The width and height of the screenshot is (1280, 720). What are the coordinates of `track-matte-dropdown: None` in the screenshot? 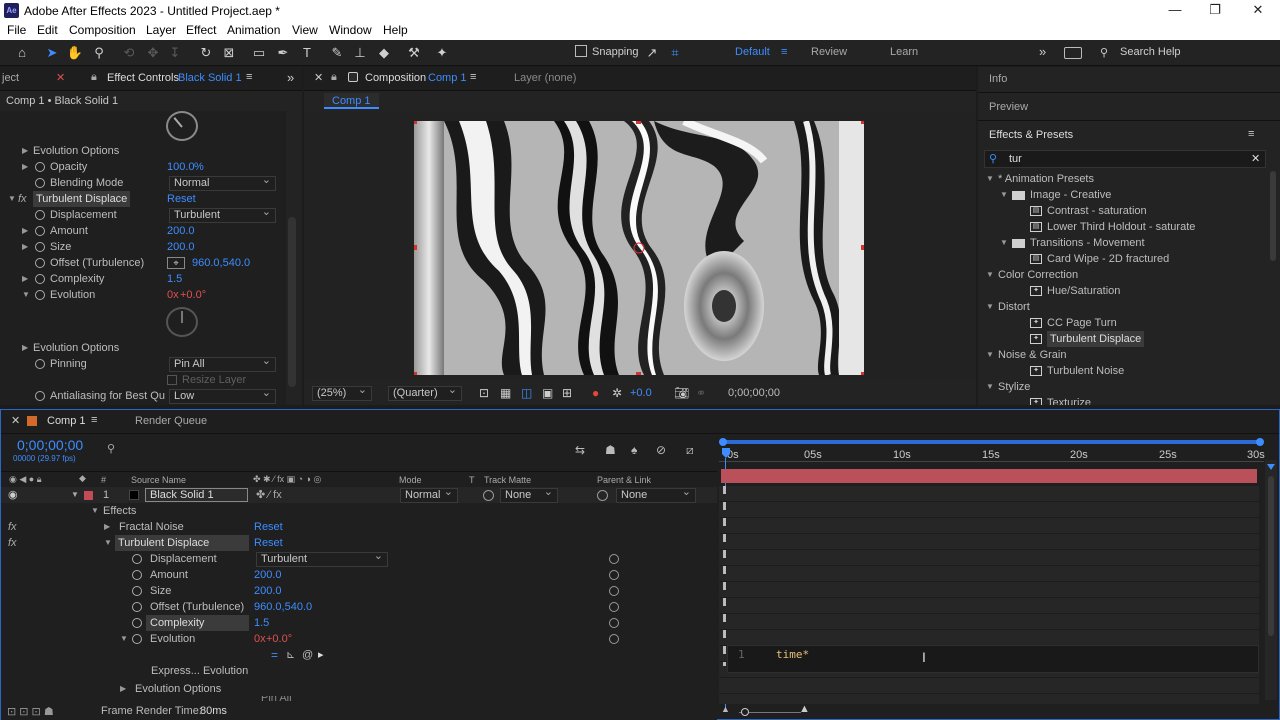 It's located at (529, 494).